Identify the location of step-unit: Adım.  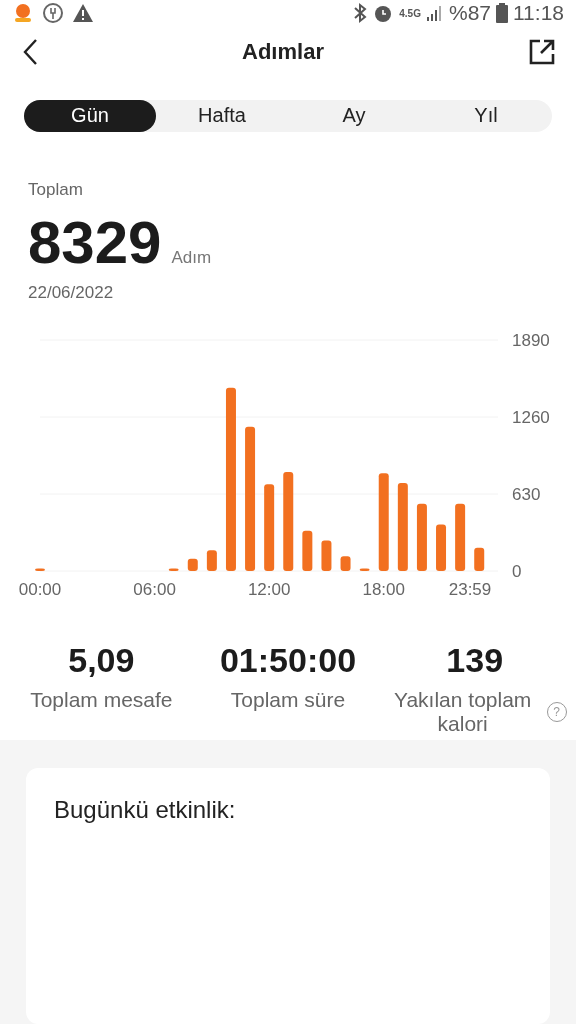
(191, 257).